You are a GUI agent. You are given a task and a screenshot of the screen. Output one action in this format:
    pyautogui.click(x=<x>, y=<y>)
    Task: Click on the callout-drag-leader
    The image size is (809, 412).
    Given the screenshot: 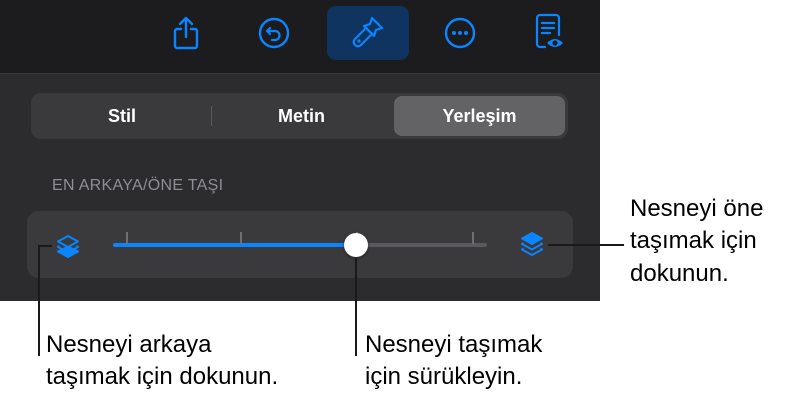 What is the action you would take?
    pyautogui.click(x=356, y=307)
    